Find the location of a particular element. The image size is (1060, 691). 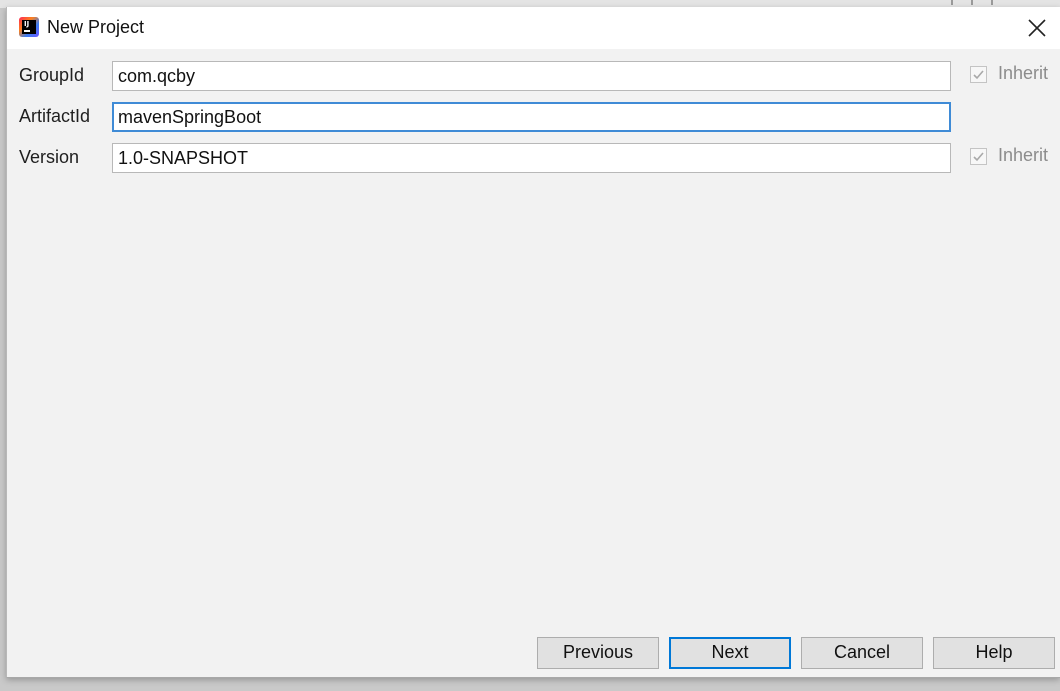

close-button is located at coordinates (1037, 28).